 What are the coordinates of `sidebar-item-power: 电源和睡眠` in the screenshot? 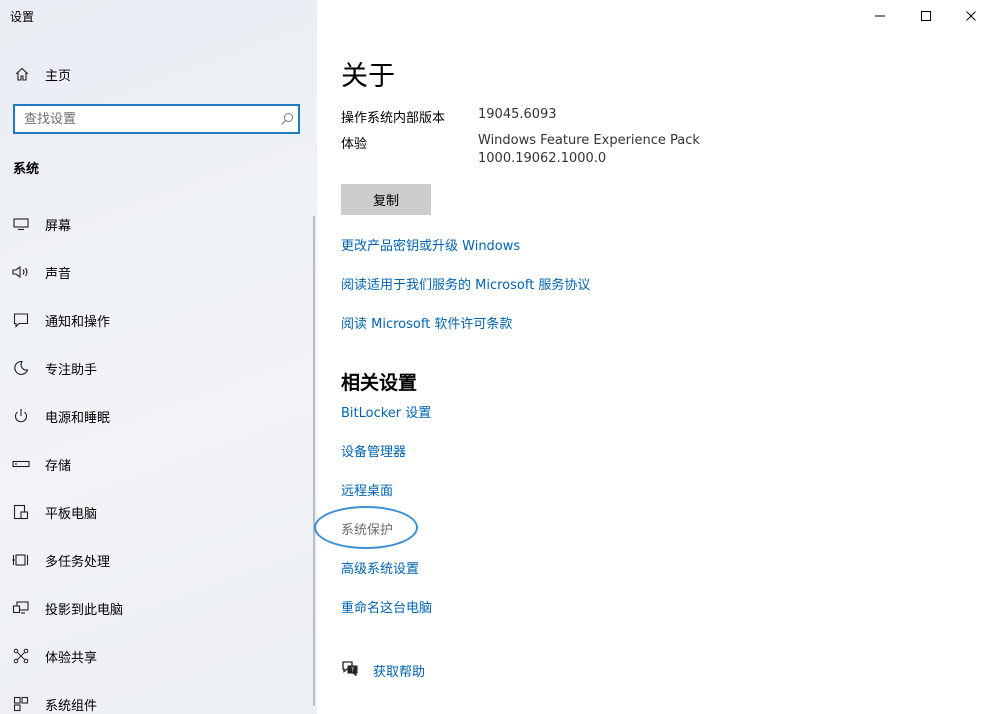 It's located at (158, 416).